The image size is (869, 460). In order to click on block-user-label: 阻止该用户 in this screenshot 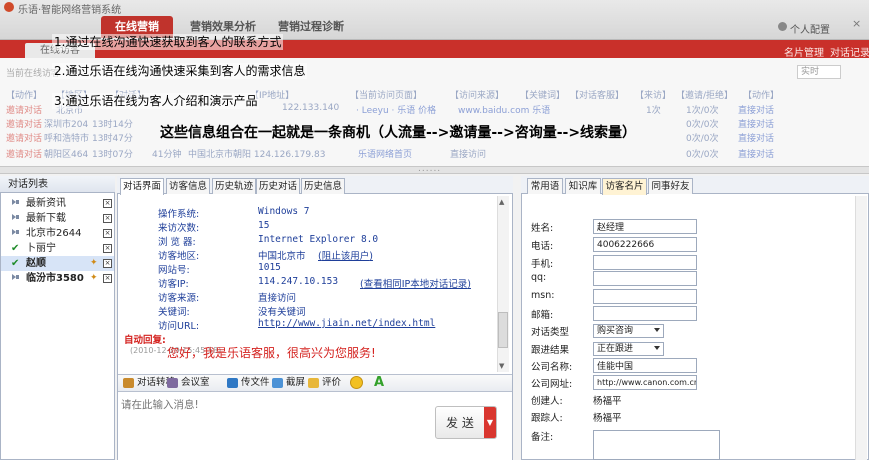, I will do `click(346, 256)`.